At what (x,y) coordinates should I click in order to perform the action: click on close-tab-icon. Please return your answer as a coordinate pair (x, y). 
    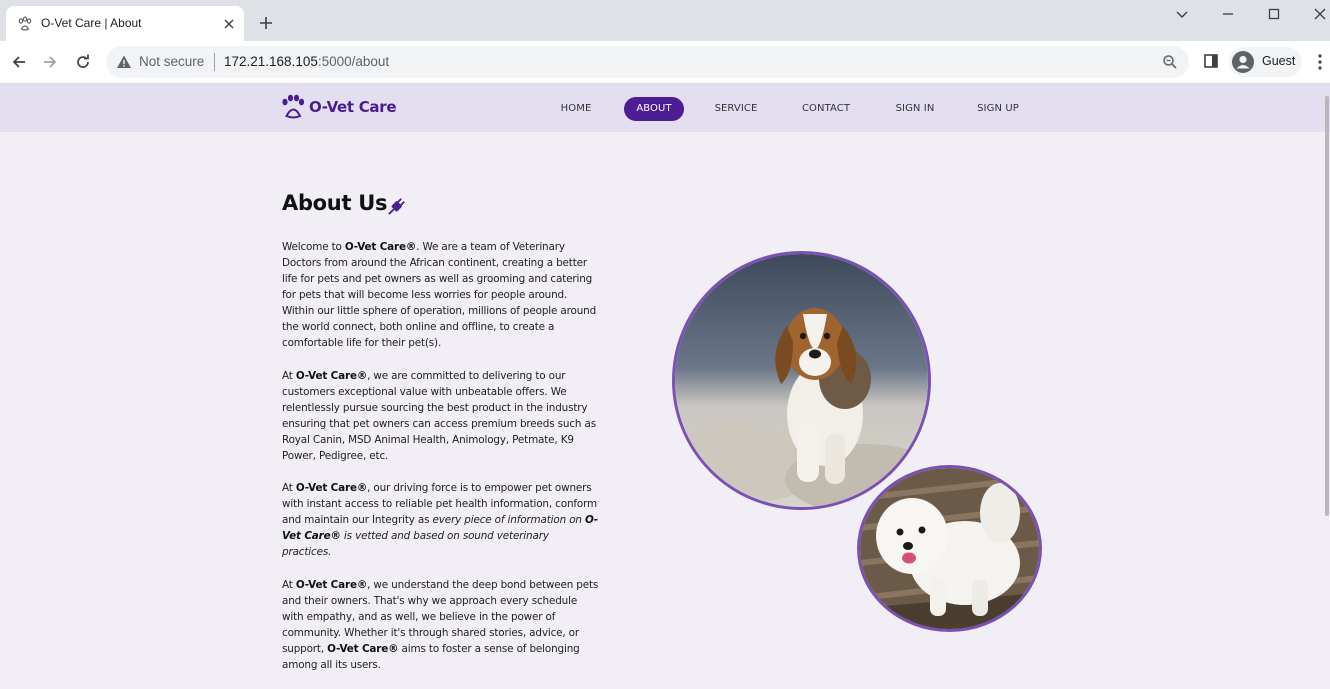
    Looking at the image, I should click on (229, 24).